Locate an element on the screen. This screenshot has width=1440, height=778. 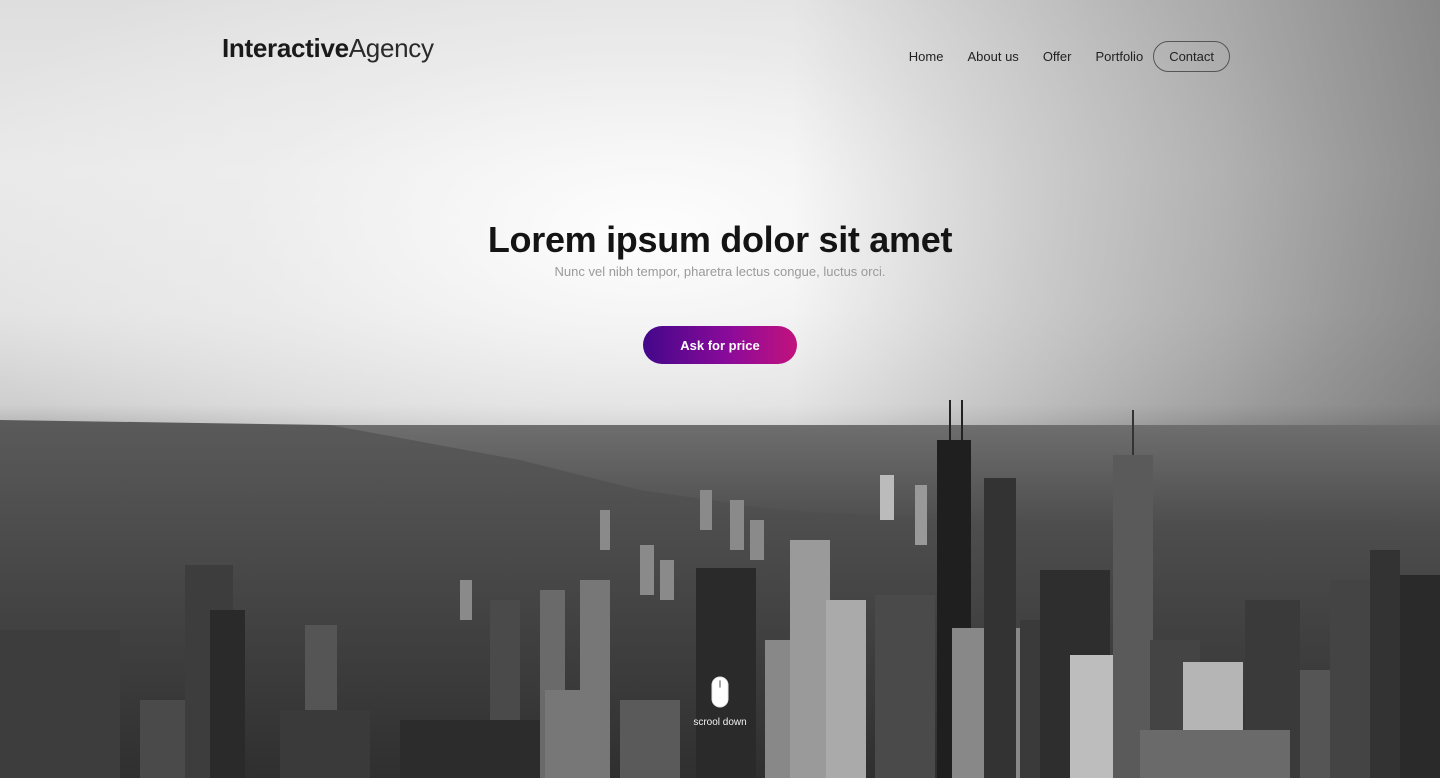
mouse-icon is located at coordinates (720, 692).